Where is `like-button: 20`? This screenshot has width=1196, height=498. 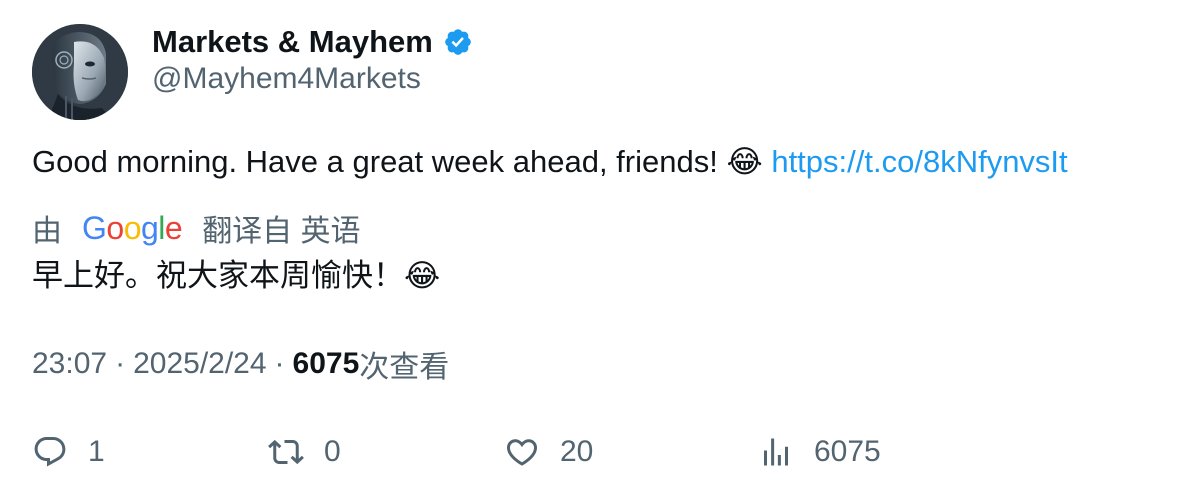
like-button: 20 is located at coordinates (548, 452).